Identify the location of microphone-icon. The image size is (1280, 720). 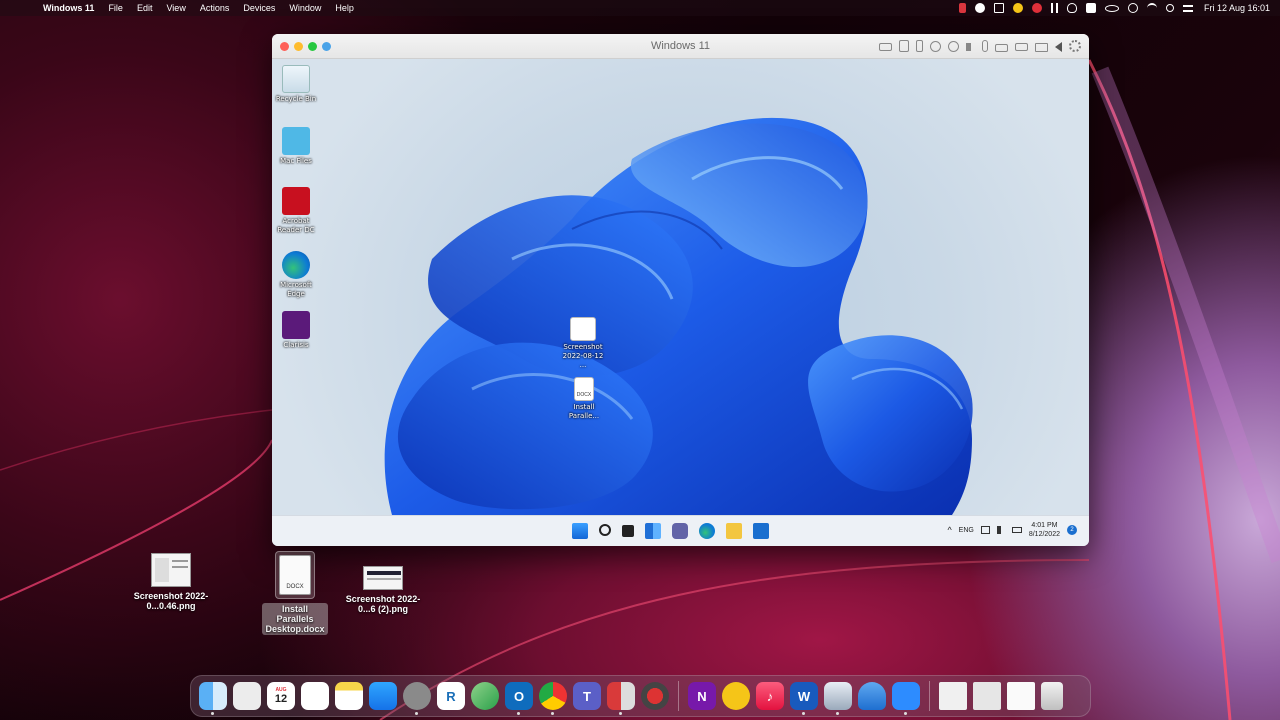
(985, 46).